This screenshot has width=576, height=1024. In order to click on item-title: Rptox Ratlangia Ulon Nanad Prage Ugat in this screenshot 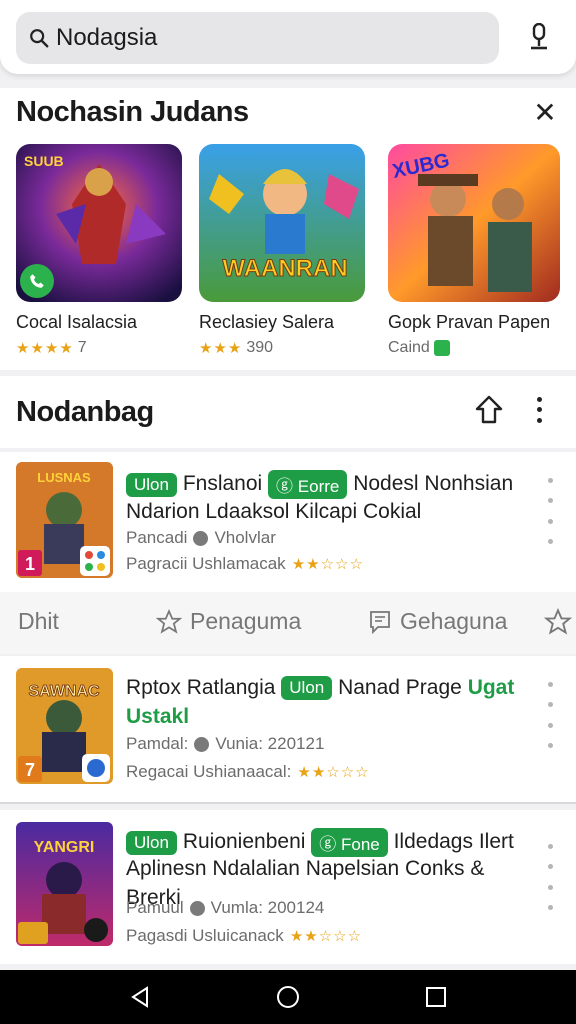, I will do `click(320, 688)`.